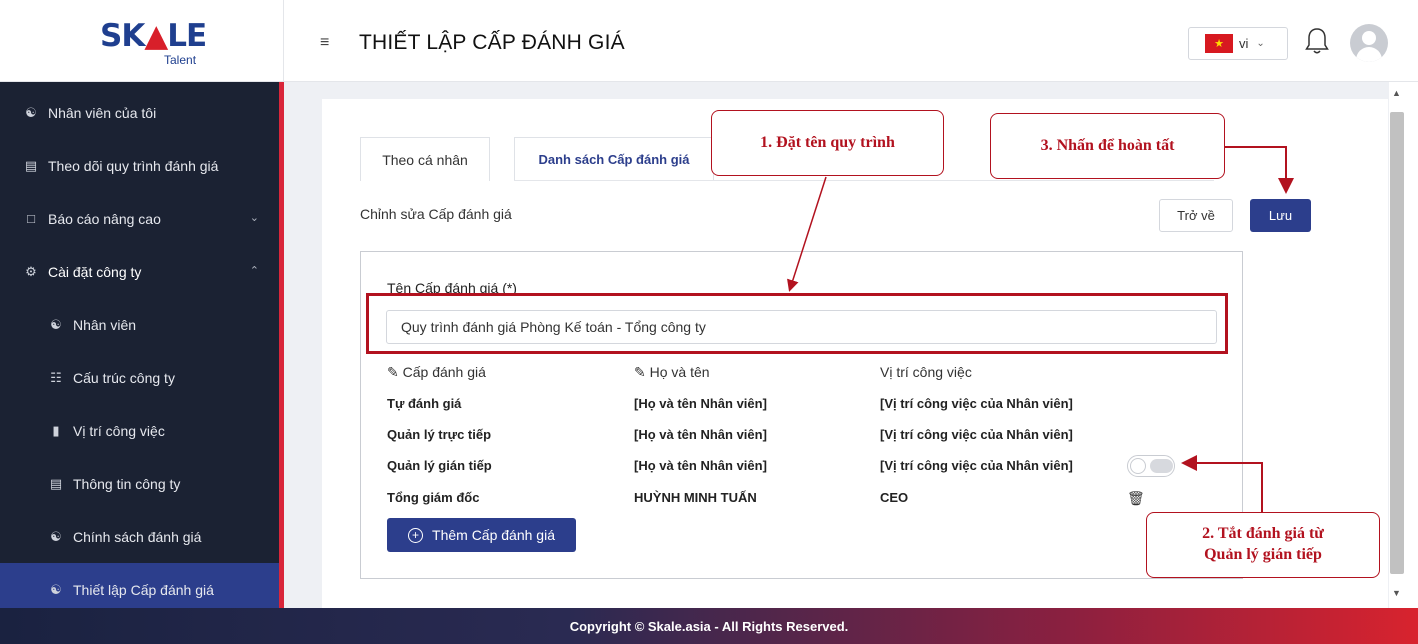 Image resolution: width=1418 pixels, height=644 pixels. I want to click on sidebar-item-job-positions: ▮ Vị trí công việc, so click(139, 430).